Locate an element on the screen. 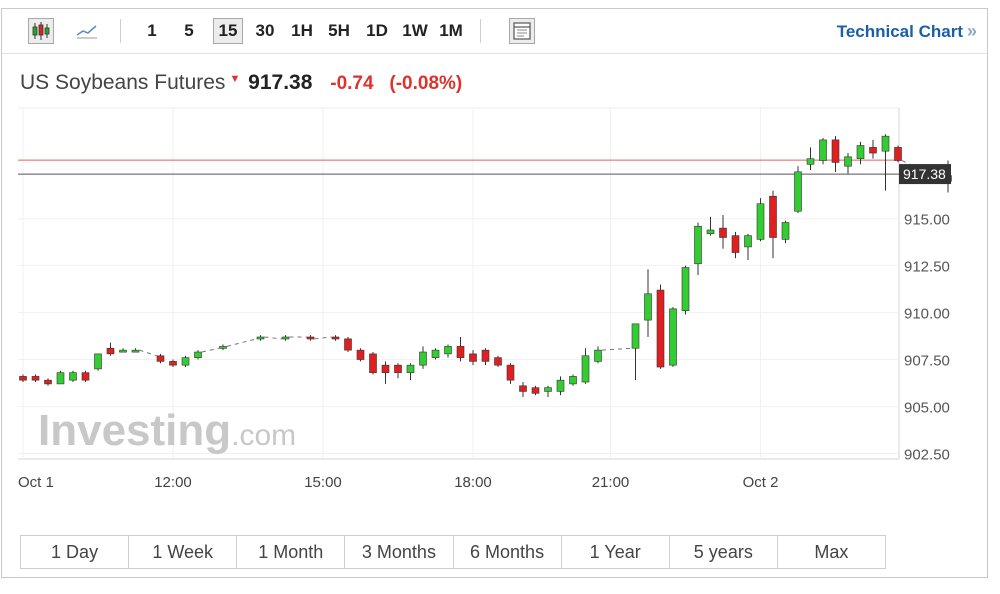 This screenshot has width=1000, height=594. x-tick-label: 15:00 is located at coordinates (323, 482).